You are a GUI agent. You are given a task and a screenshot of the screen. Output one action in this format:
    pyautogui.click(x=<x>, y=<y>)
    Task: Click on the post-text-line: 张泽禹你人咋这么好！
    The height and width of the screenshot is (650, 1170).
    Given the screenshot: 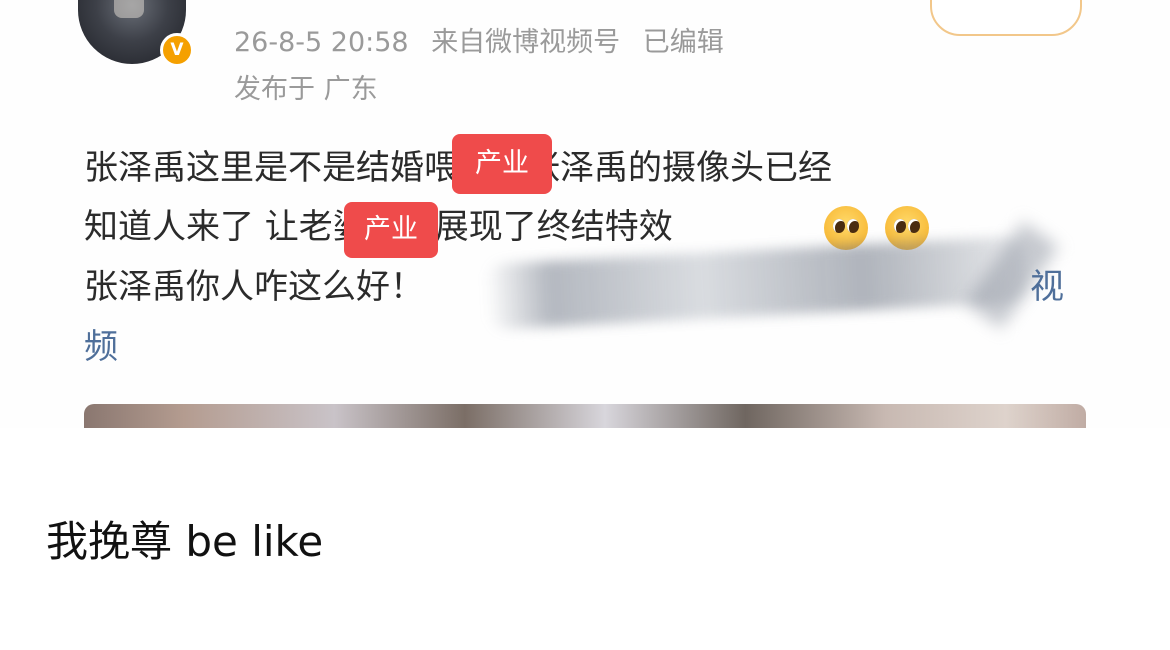 What is the action you would take?
    pyautogui.click(x=254, y=287)
    